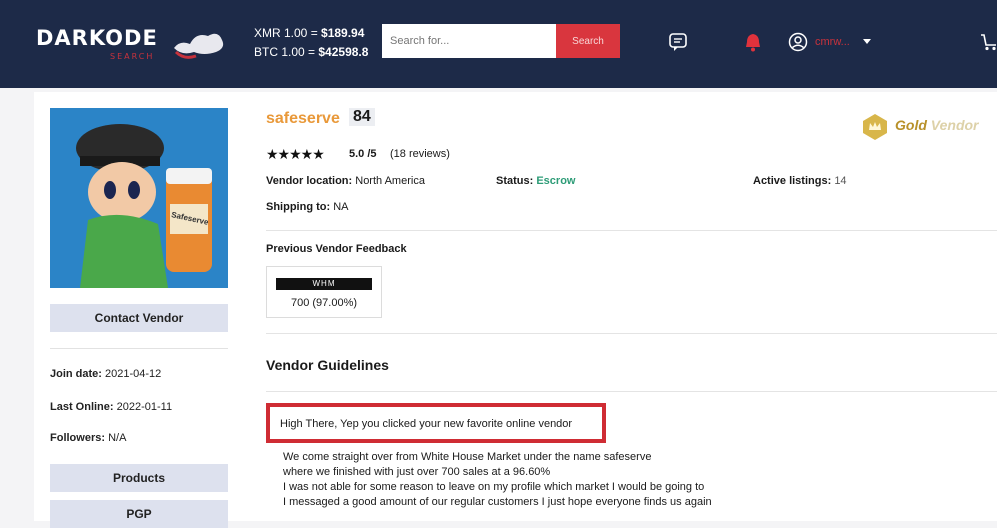  Describe the element at coordinates (324, 284) in the screenshot. I see `market-logo: WHM` at that location.